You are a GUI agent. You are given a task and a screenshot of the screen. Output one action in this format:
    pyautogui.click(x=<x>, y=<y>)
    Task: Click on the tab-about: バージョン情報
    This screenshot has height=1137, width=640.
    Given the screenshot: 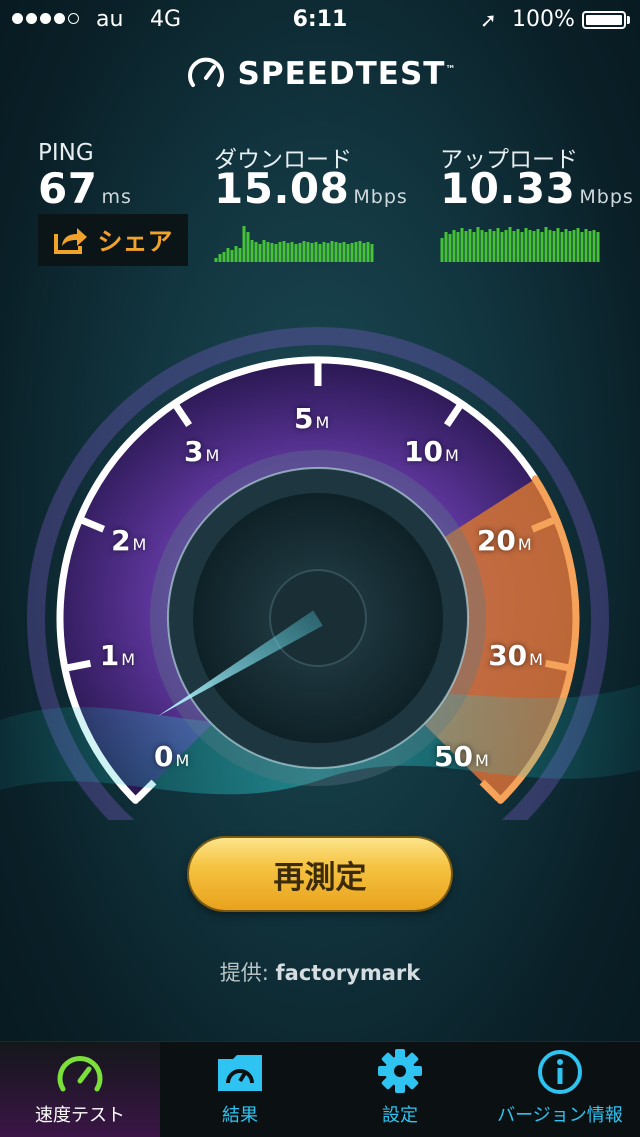 What is the action you would take?
    pyautogui.click(x=560, y=1089)
    